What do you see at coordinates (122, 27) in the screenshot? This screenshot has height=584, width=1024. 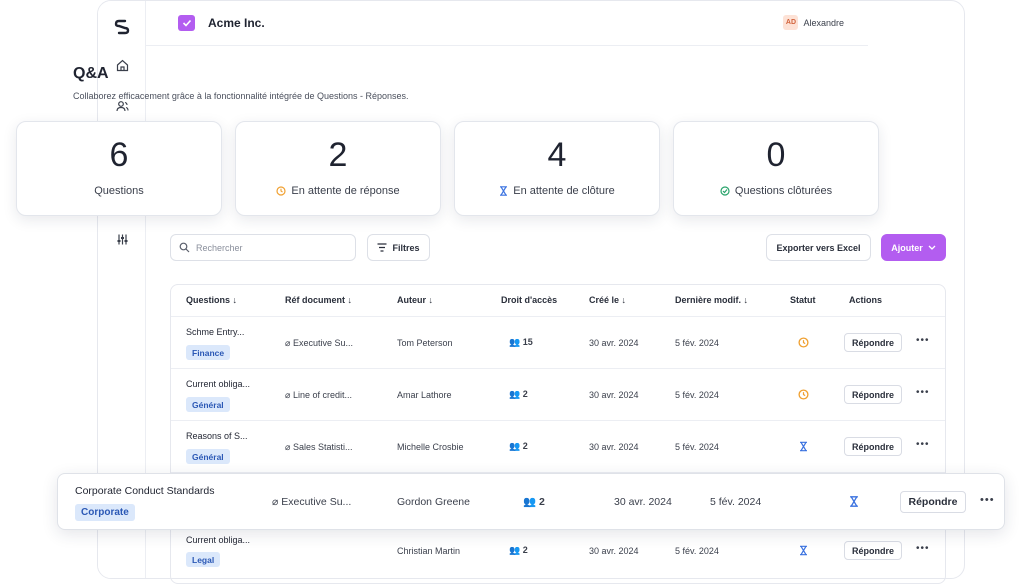 I see `app-logo-icon` at bounding box center [122, 27].